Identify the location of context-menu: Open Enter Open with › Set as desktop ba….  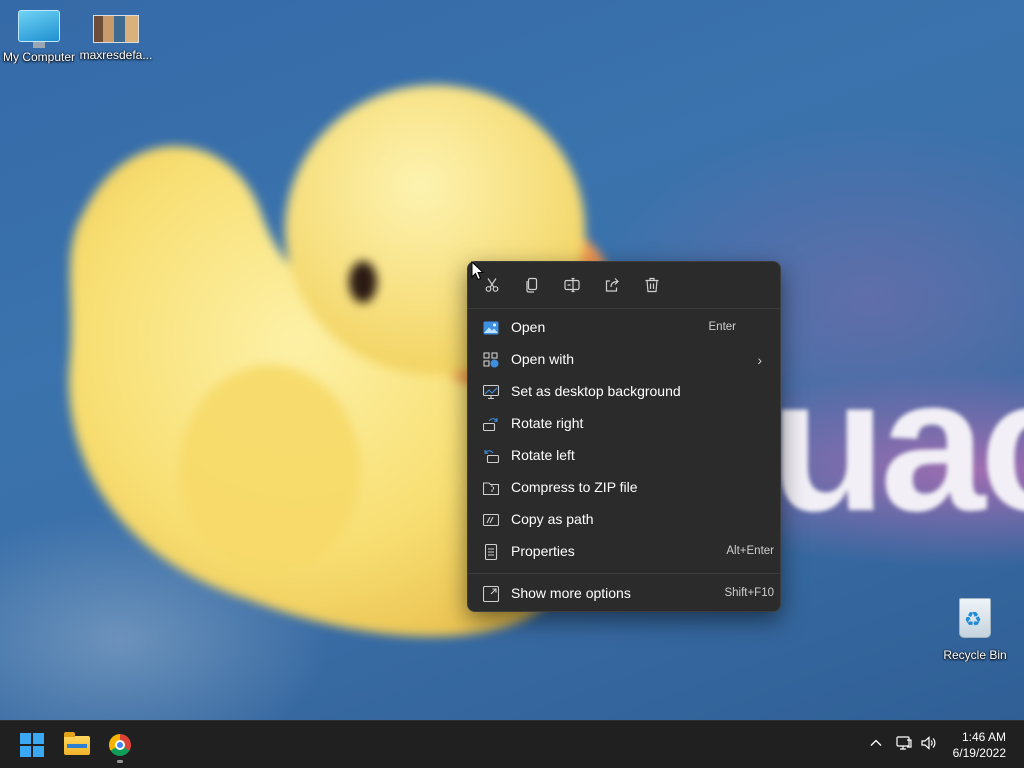
(624, 436).